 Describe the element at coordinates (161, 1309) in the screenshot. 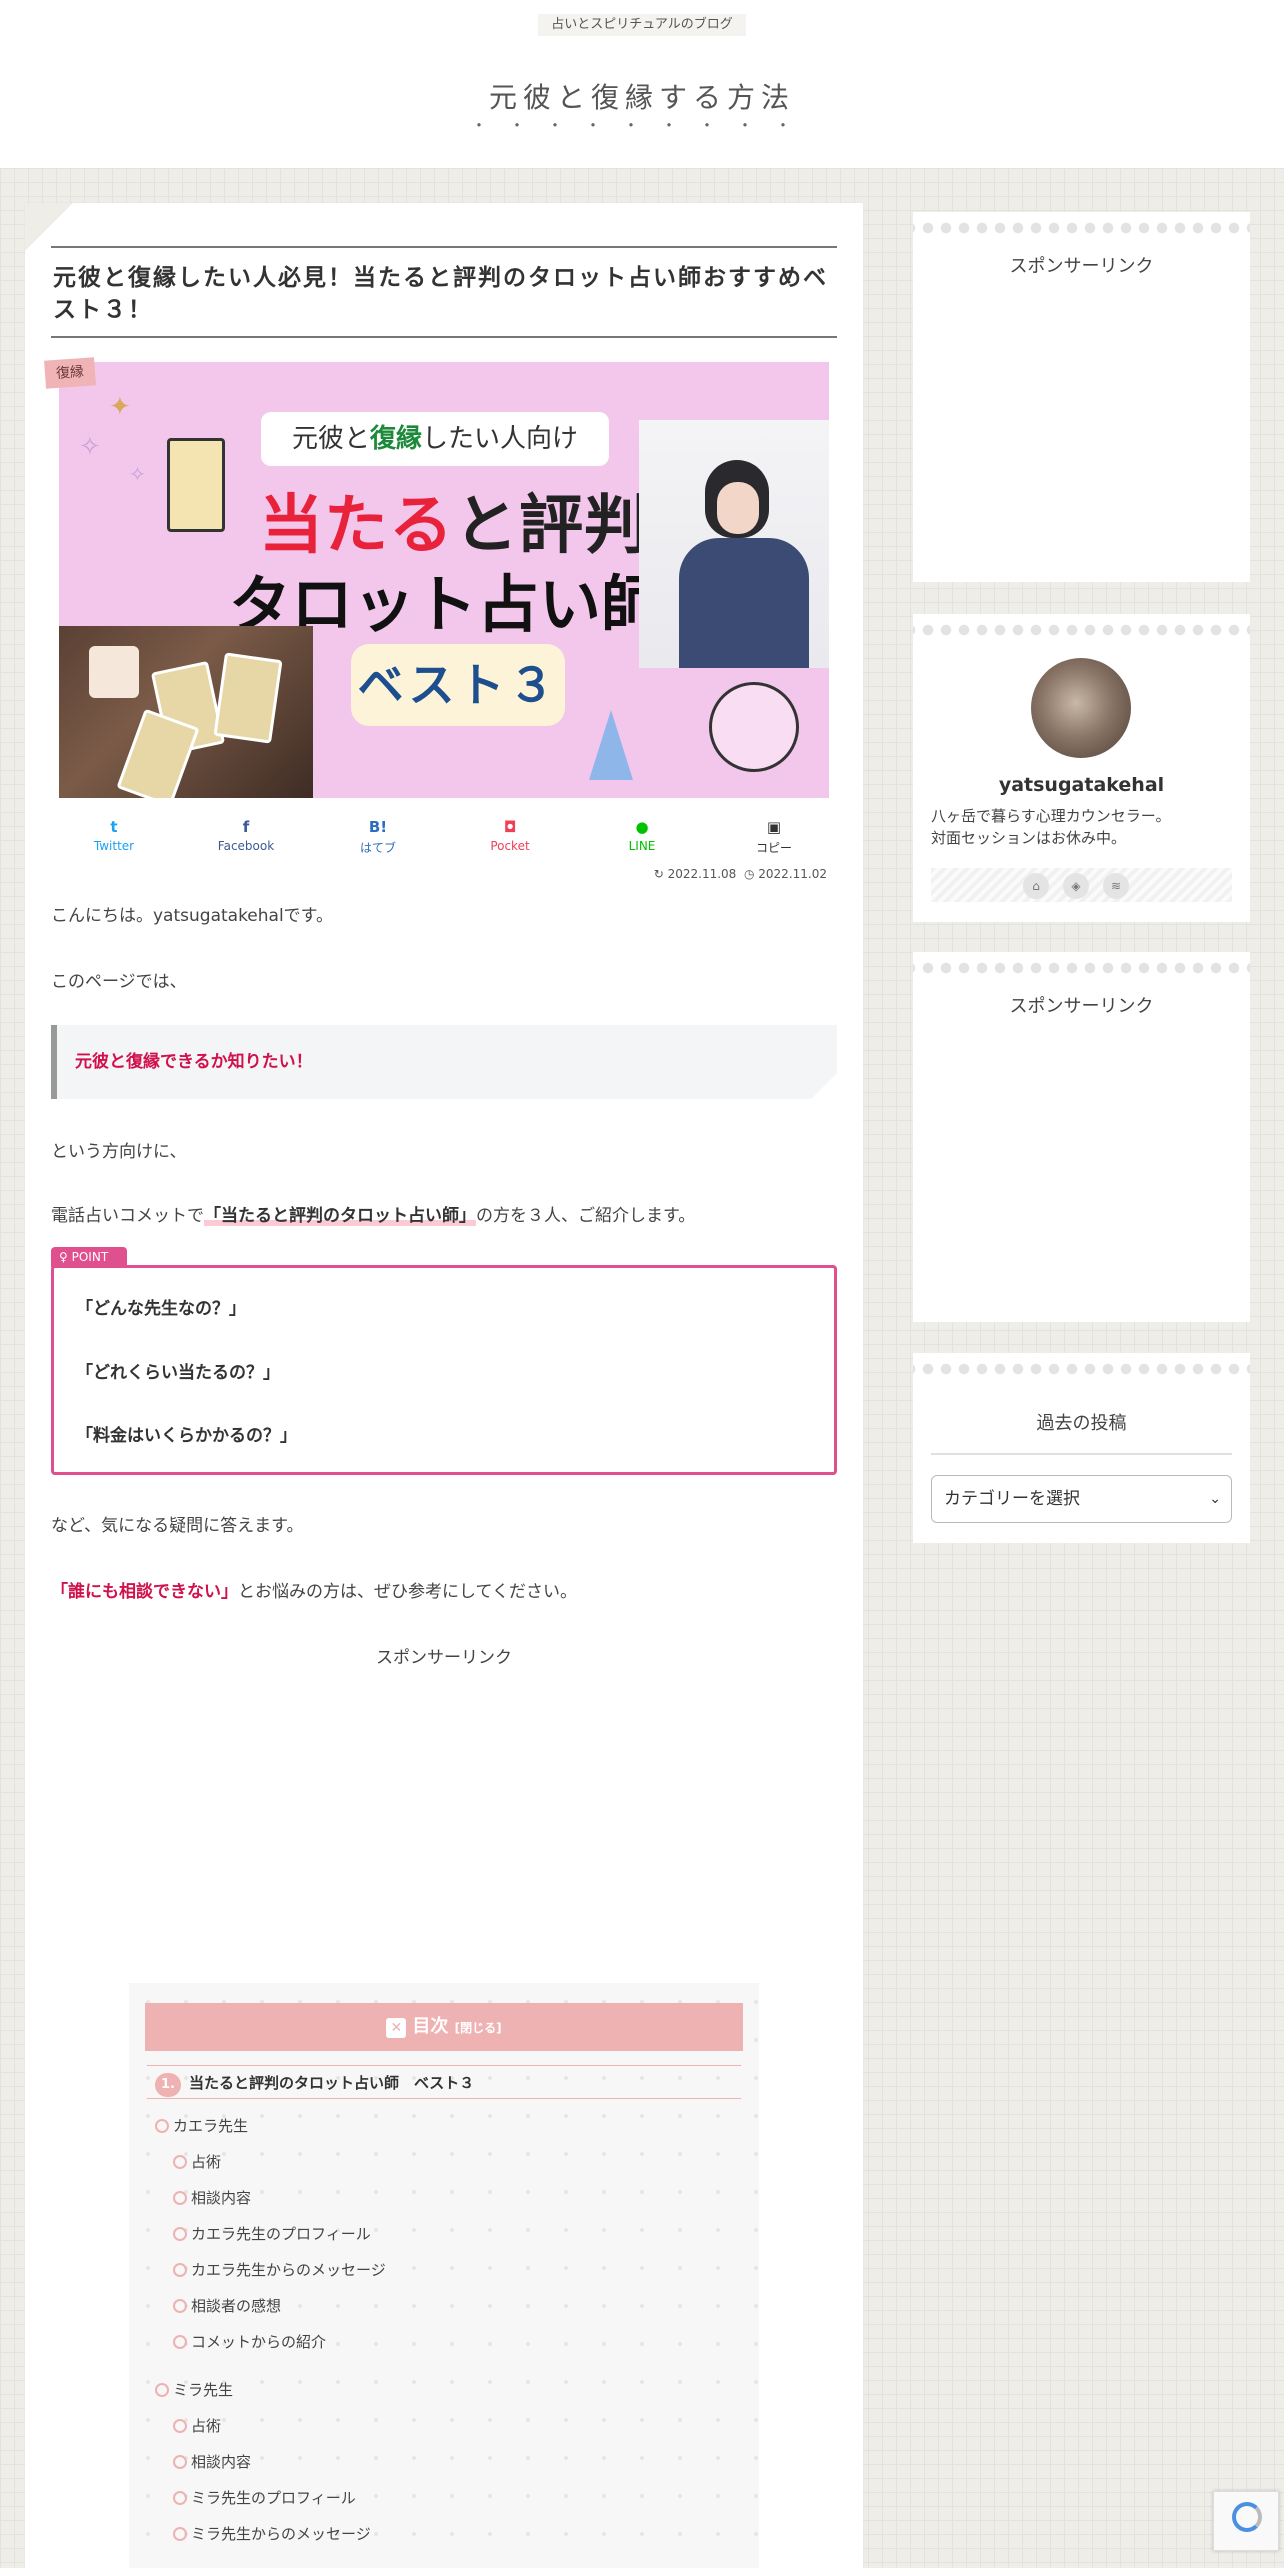

I see `point-line: 「どんな先生なの？」` at that location.